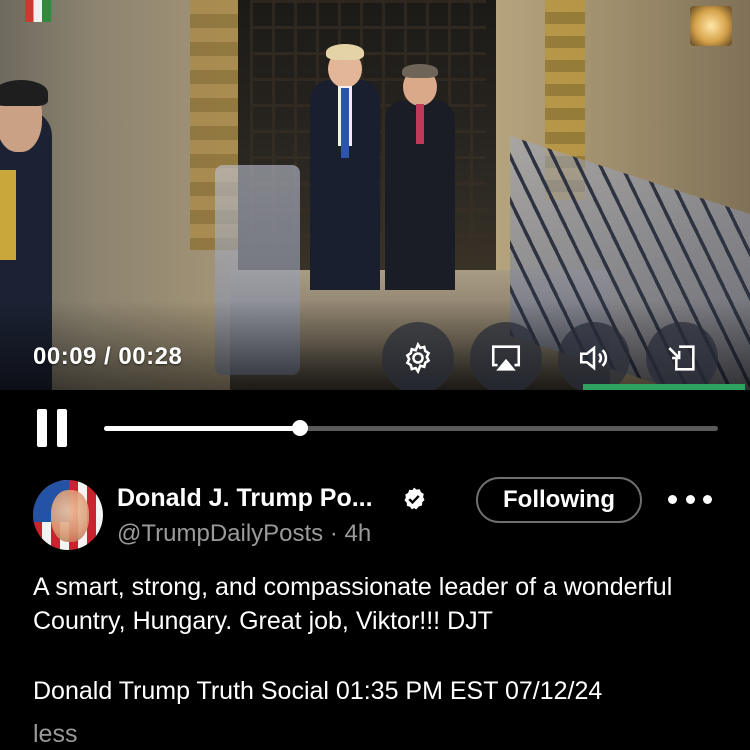  What do you see at coordinates (711, 26) in the screenshot?
I see `wall-lamp` at bounding box center [711, 26].